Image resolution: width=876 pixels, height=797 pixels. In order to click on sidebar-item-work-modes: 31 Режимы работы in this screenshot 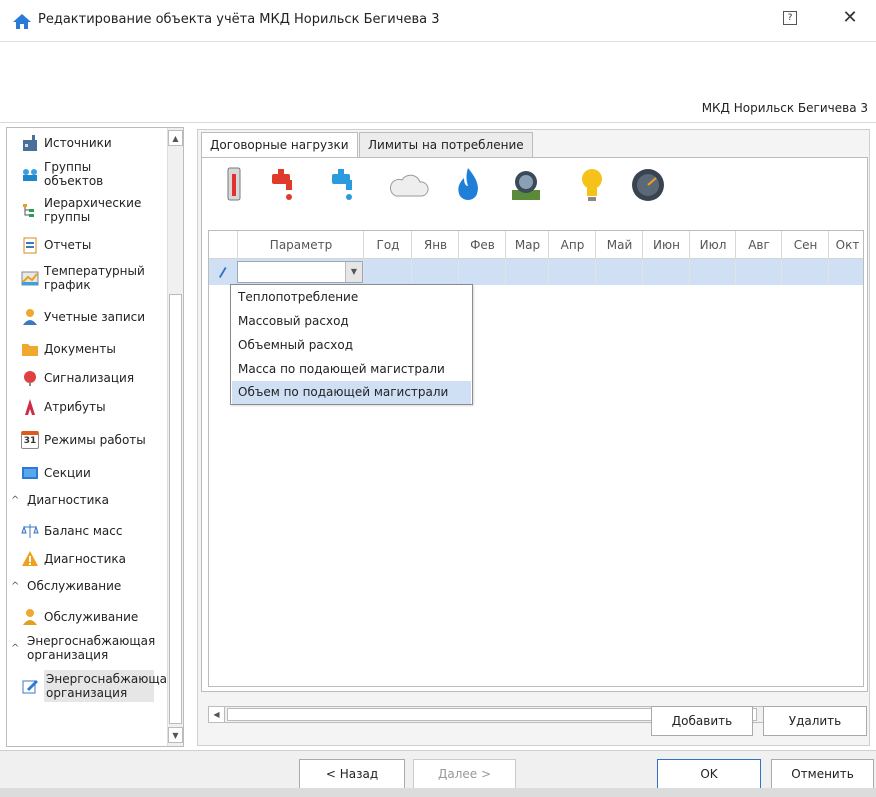, I will do `click(87, 440)`.